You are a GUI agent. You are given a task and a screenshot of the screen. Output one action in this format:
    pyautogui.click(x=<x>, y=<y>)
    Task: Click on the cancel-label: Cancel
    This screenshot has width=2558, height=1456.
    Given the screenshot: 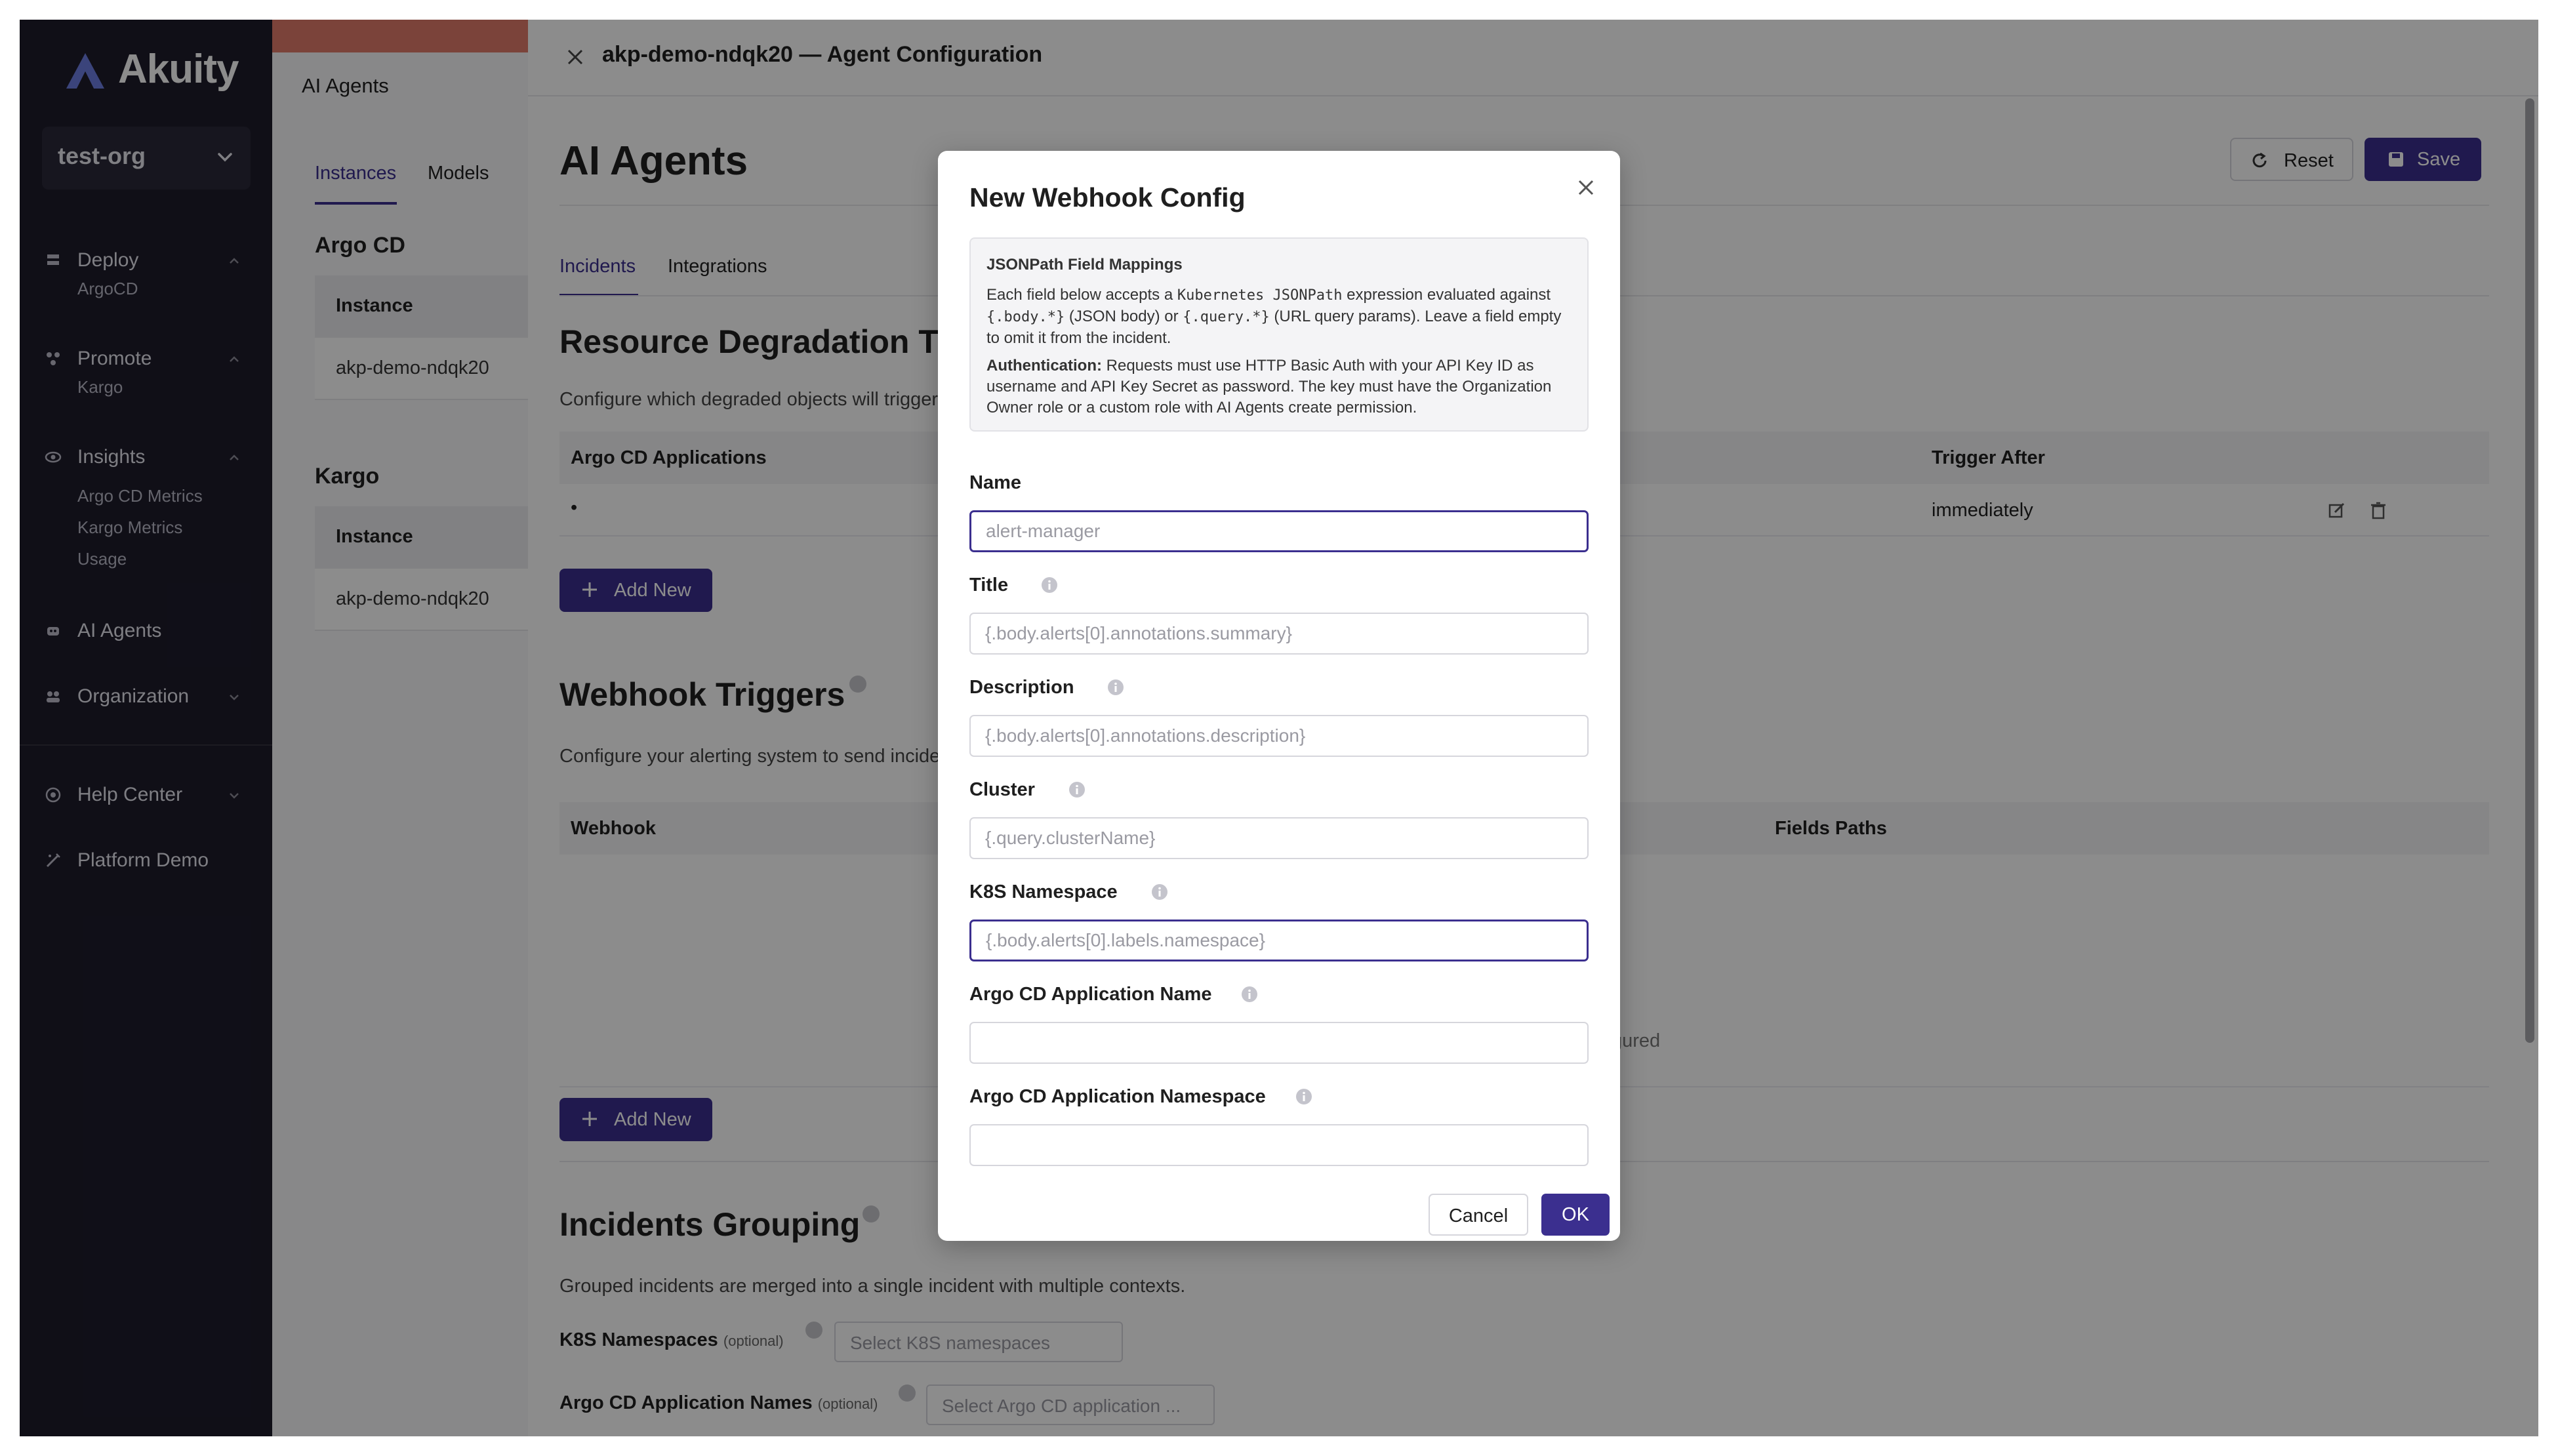 What is the action you would take?
    pyautogui.click(x=1478, y=1215)
    